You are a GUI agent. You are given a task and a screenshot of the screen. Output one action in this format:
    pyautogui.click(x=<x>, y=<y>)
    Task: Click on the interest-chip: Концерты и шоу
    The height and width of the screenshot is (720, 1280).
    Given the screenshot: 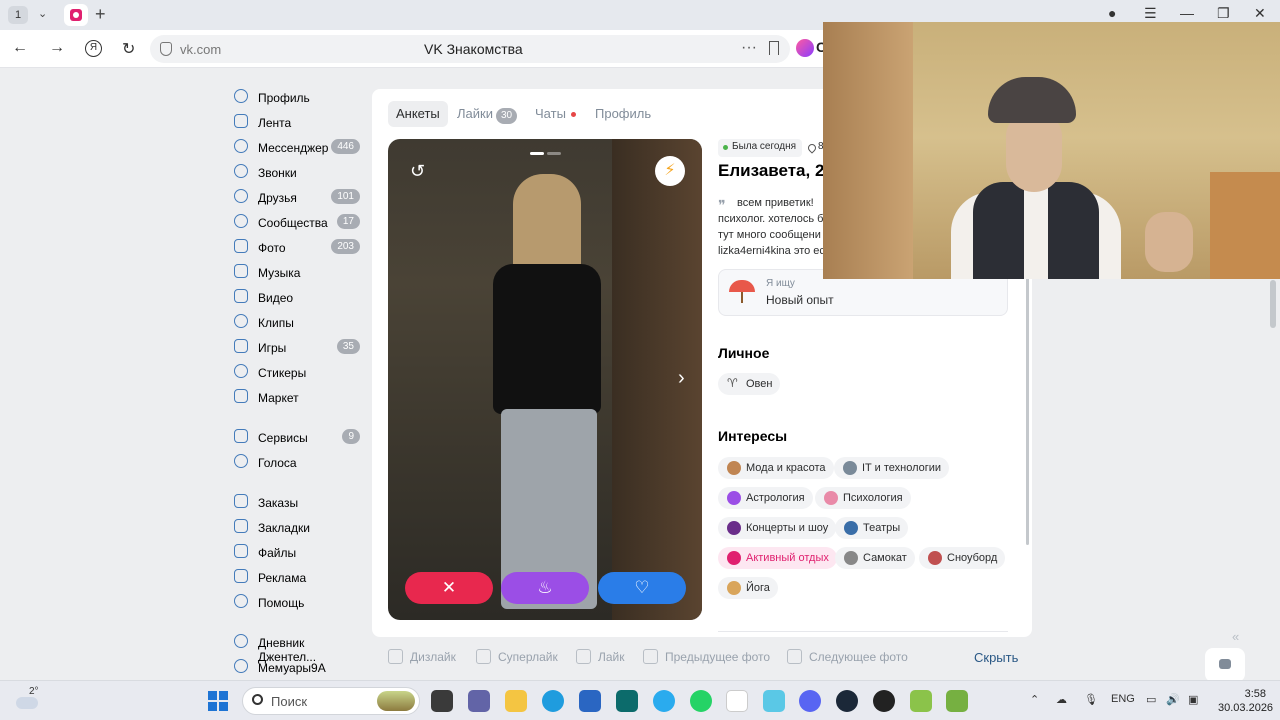 What is the action you would take?
    pyautogui.click(x=777, y=528)
    